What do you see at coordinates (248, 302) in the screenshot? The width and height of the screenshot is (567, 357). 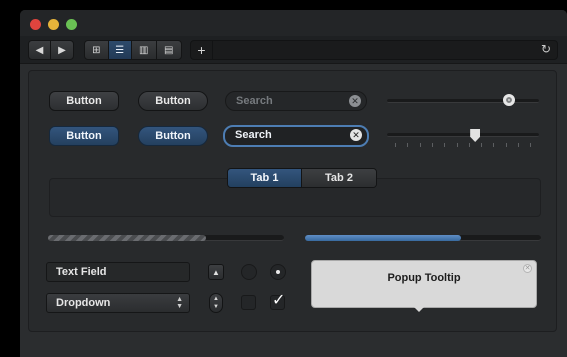 I see `checkbox-unchecked` at bounding box center [248, 302].